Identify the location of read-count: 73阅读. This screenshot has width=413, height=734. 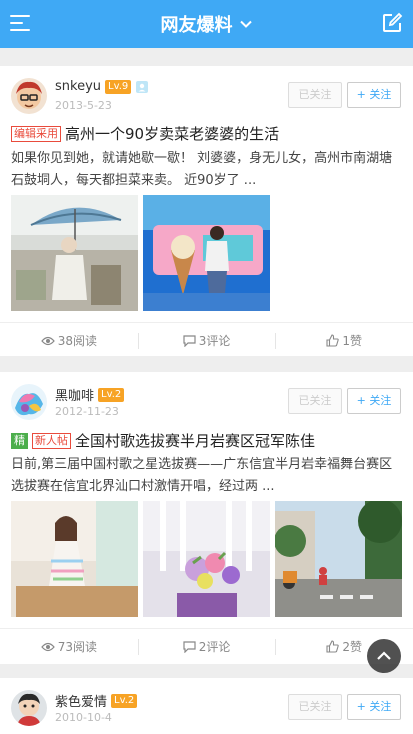
(69, 646).